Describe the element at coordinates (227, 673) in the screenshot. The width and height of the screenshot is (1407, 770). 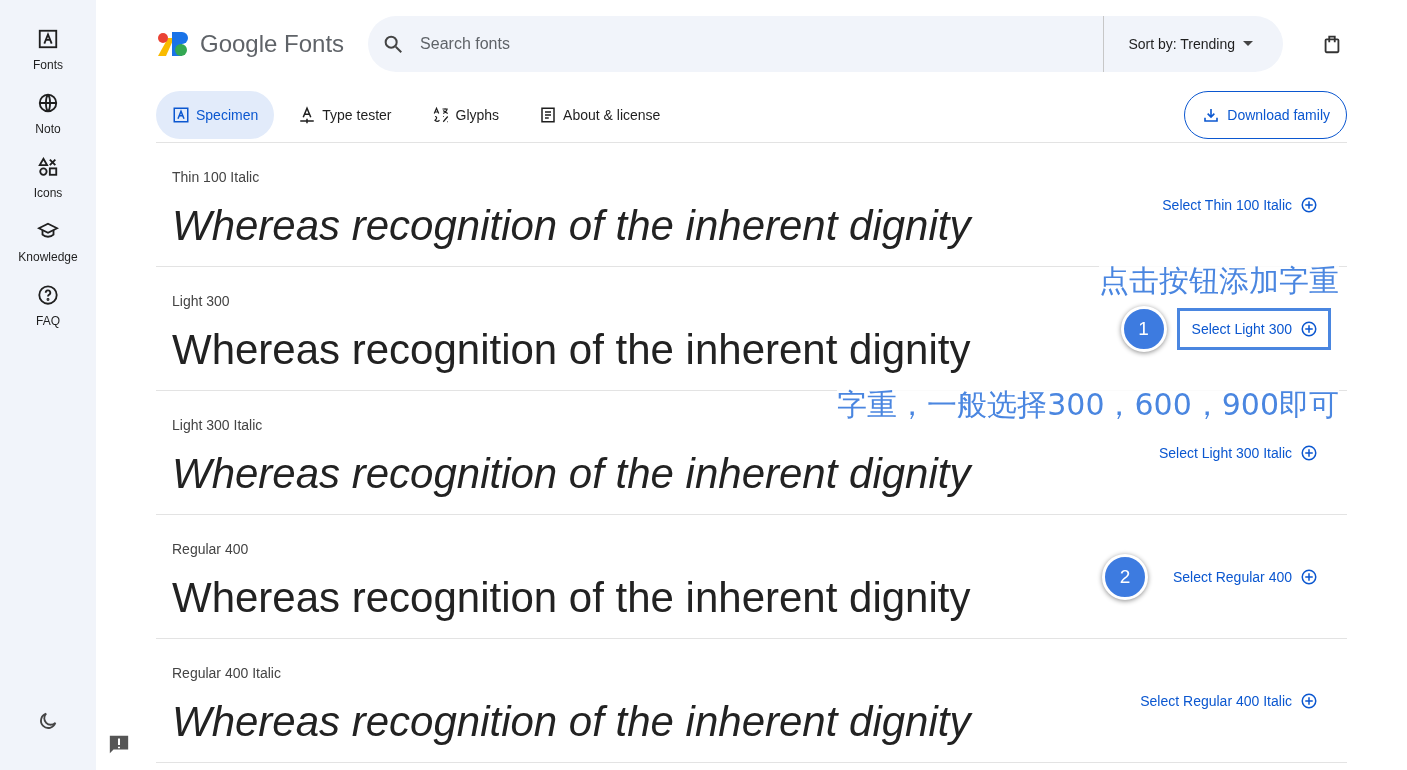
I see `style-label: Regular 400 Italic` at that location.